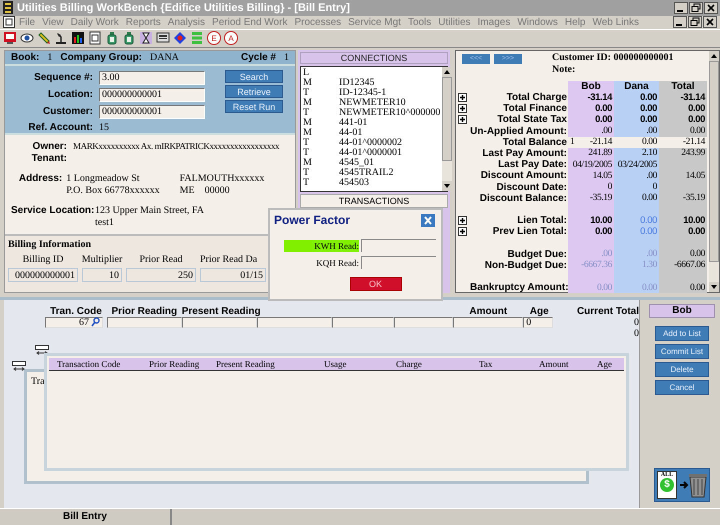 The width and height of the screenshot is (720, 525). I want to click on row-label: Discount Balance:, so click(523, 198).